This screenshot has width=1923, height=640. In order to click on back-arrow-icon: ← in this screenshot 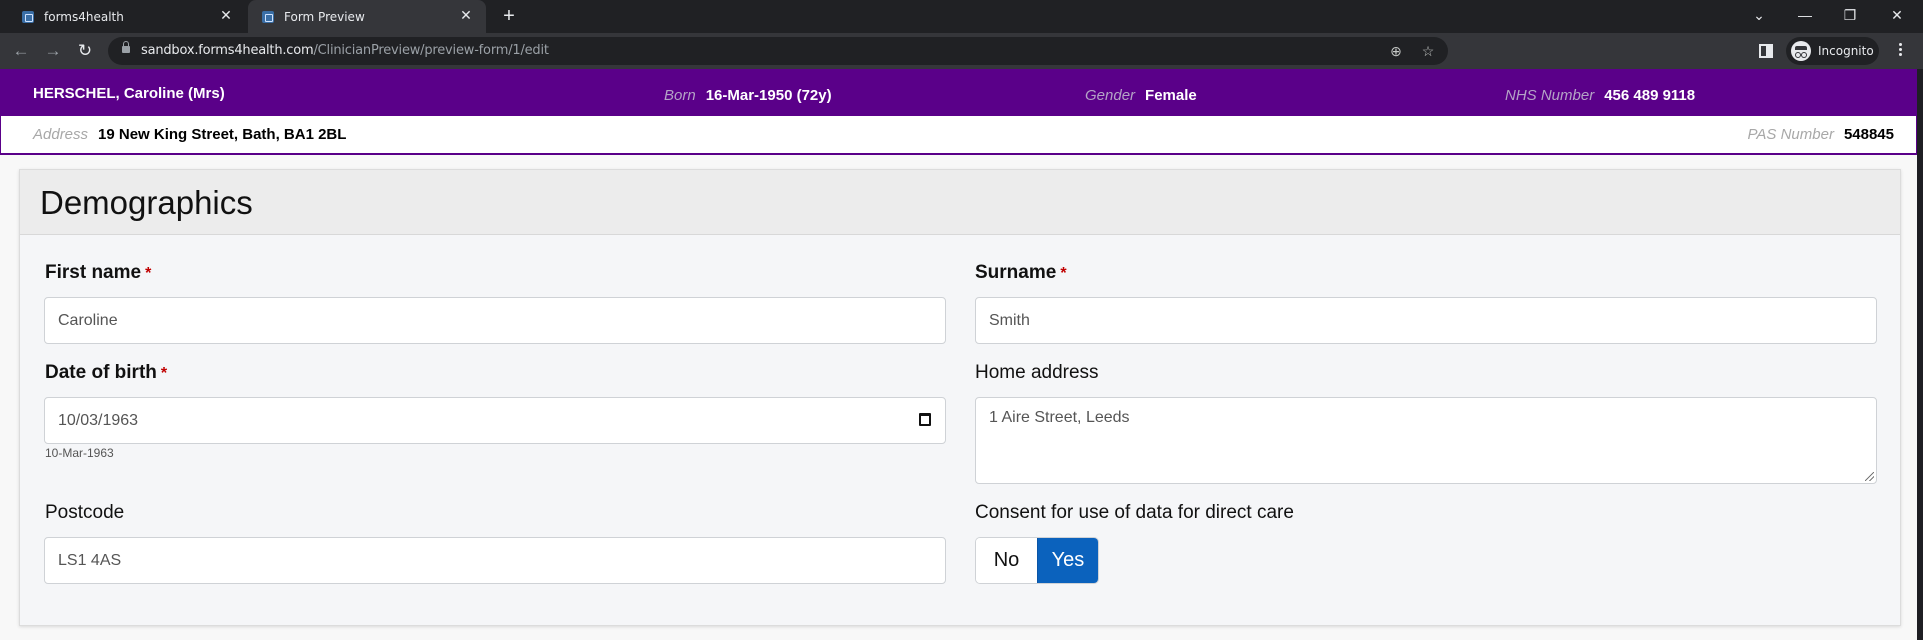, I will do `click(21, 51)`.